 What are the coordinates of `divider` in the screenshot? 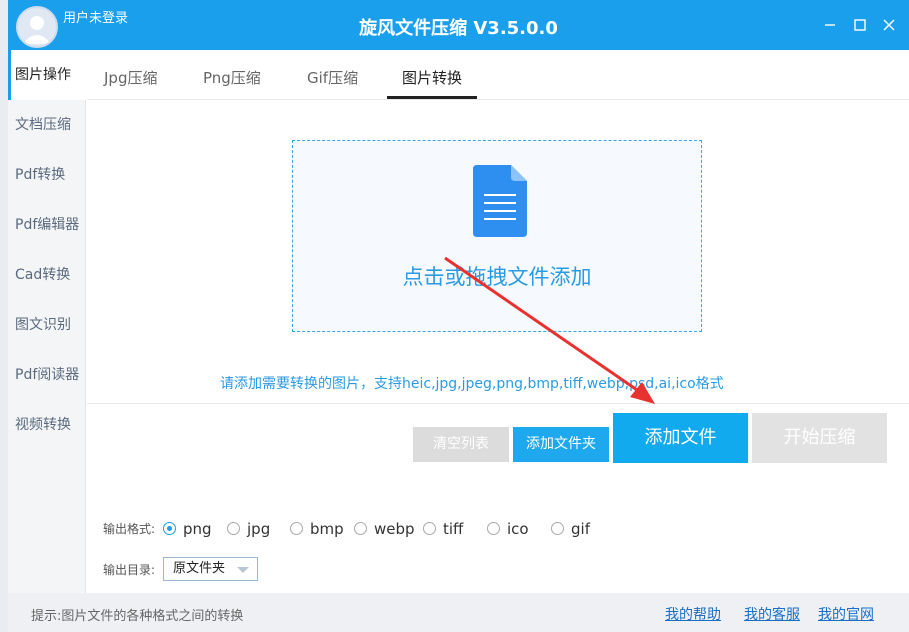 It's located at (498, 403).